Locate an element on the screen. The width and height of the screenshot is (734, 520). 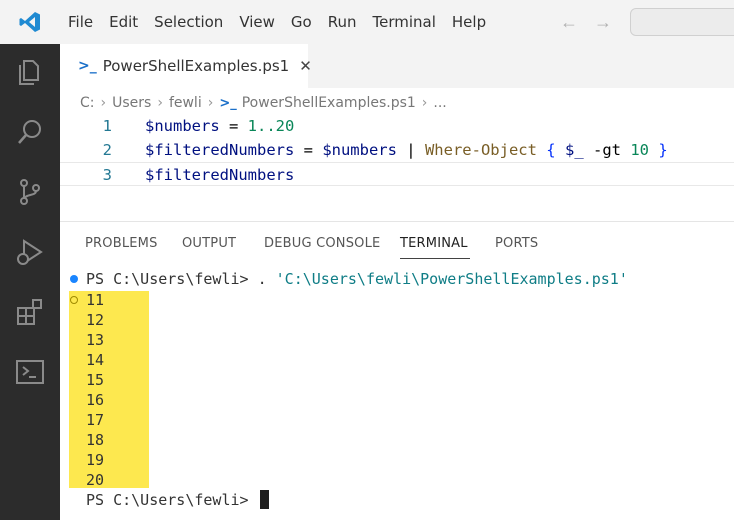
command-success-icon is located at coordinates (74, 279).